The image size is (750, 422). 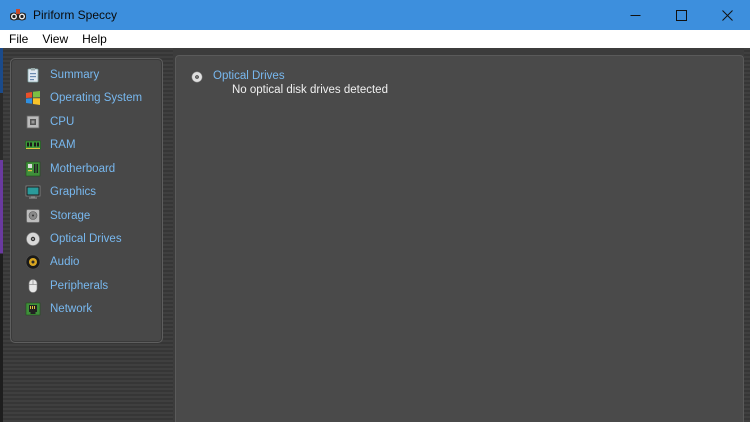 I want to click on speaker-icon, so click(x=33, y=262).